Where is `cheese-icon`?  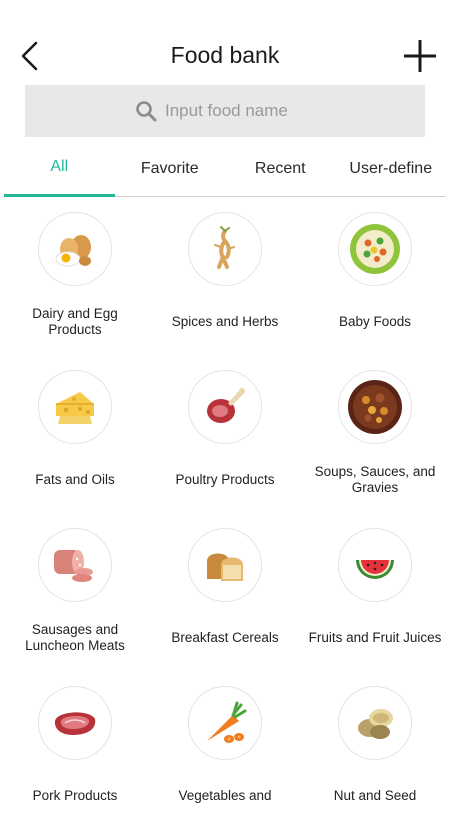
cheese-icon is located at coordinates (75, 408).